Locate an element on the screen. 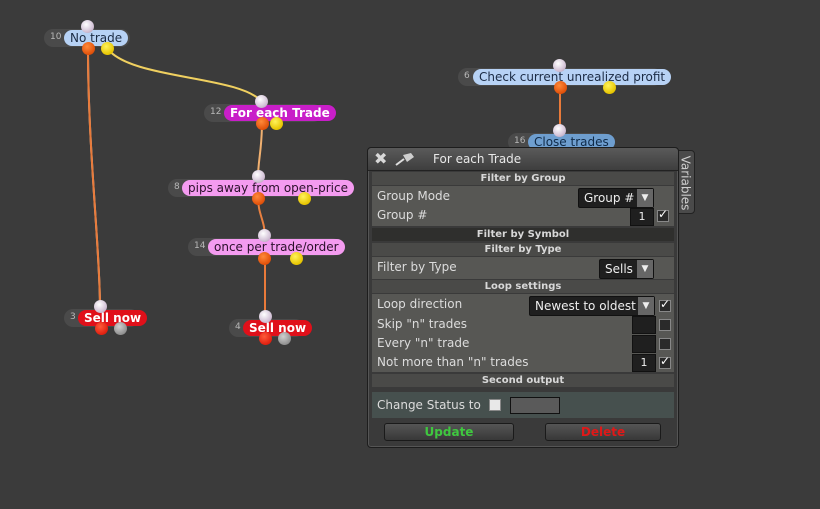  node-number: 6 is located at coordinates (467, 76).